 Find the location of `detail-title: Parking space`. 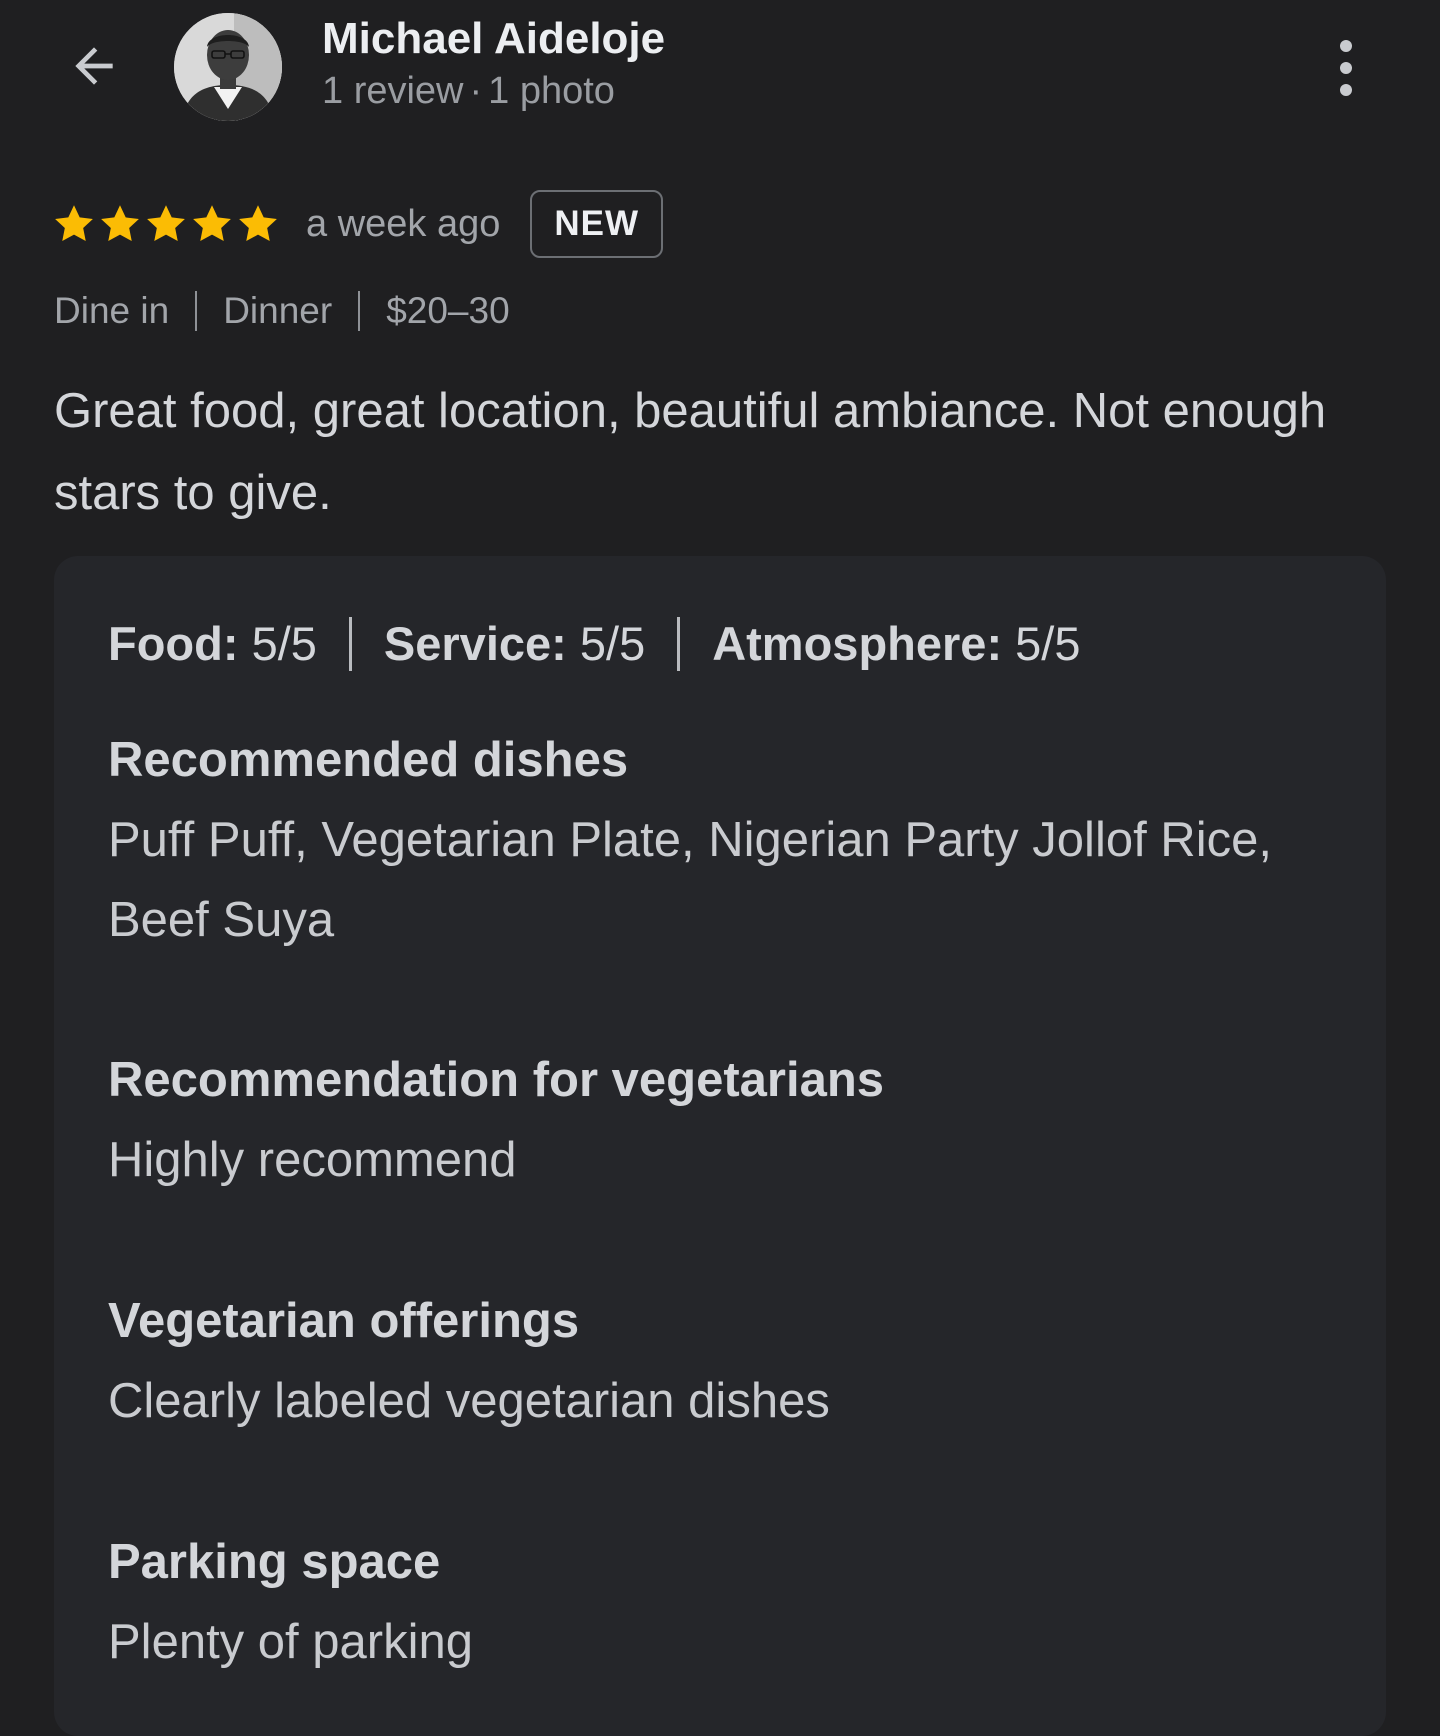

detail-title: Parking space is located at coordinates (274, 1562).